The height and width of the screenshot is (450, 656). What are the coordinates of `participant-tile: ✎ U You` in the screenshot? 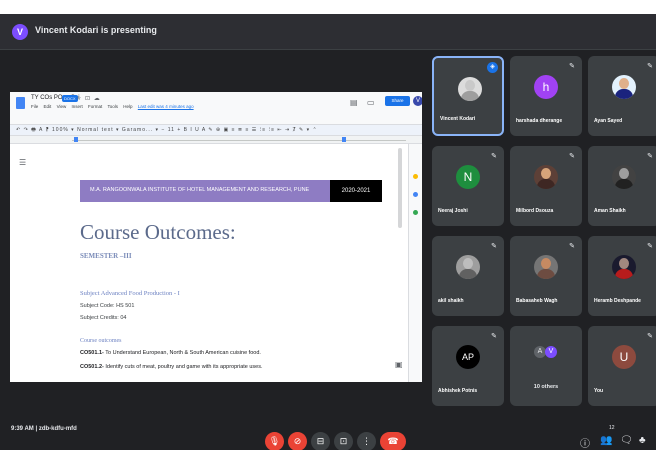 It's located at (622, 366).